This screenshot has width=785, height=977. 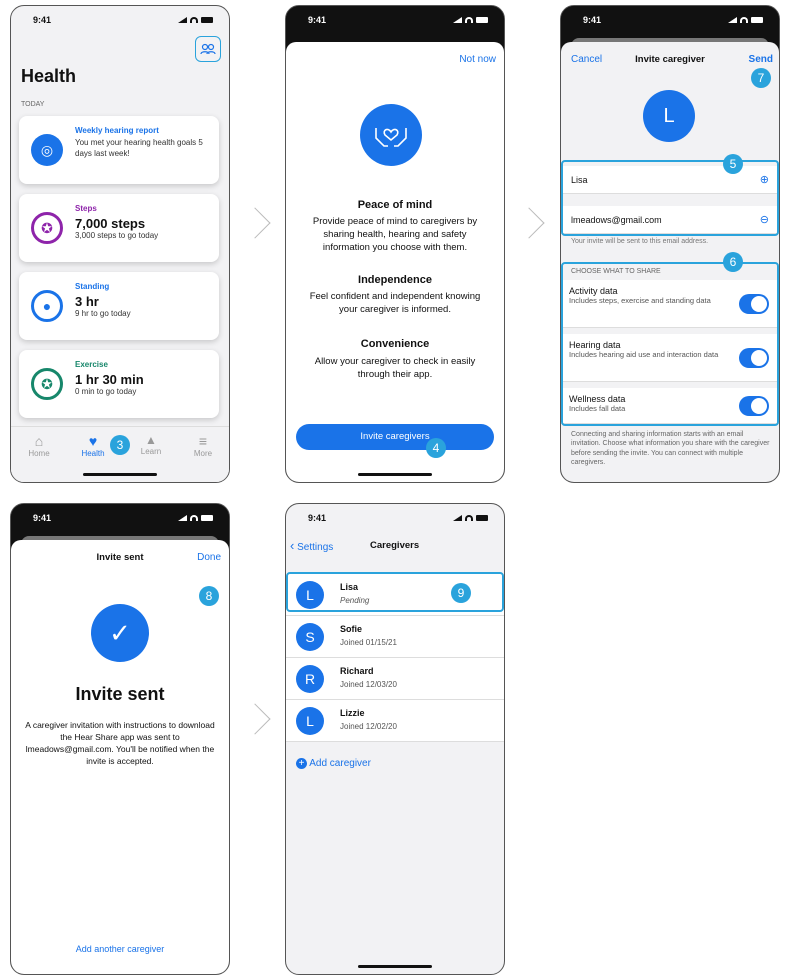 I want to click on plus-circle-icon: +, so click(x=301, y=763).